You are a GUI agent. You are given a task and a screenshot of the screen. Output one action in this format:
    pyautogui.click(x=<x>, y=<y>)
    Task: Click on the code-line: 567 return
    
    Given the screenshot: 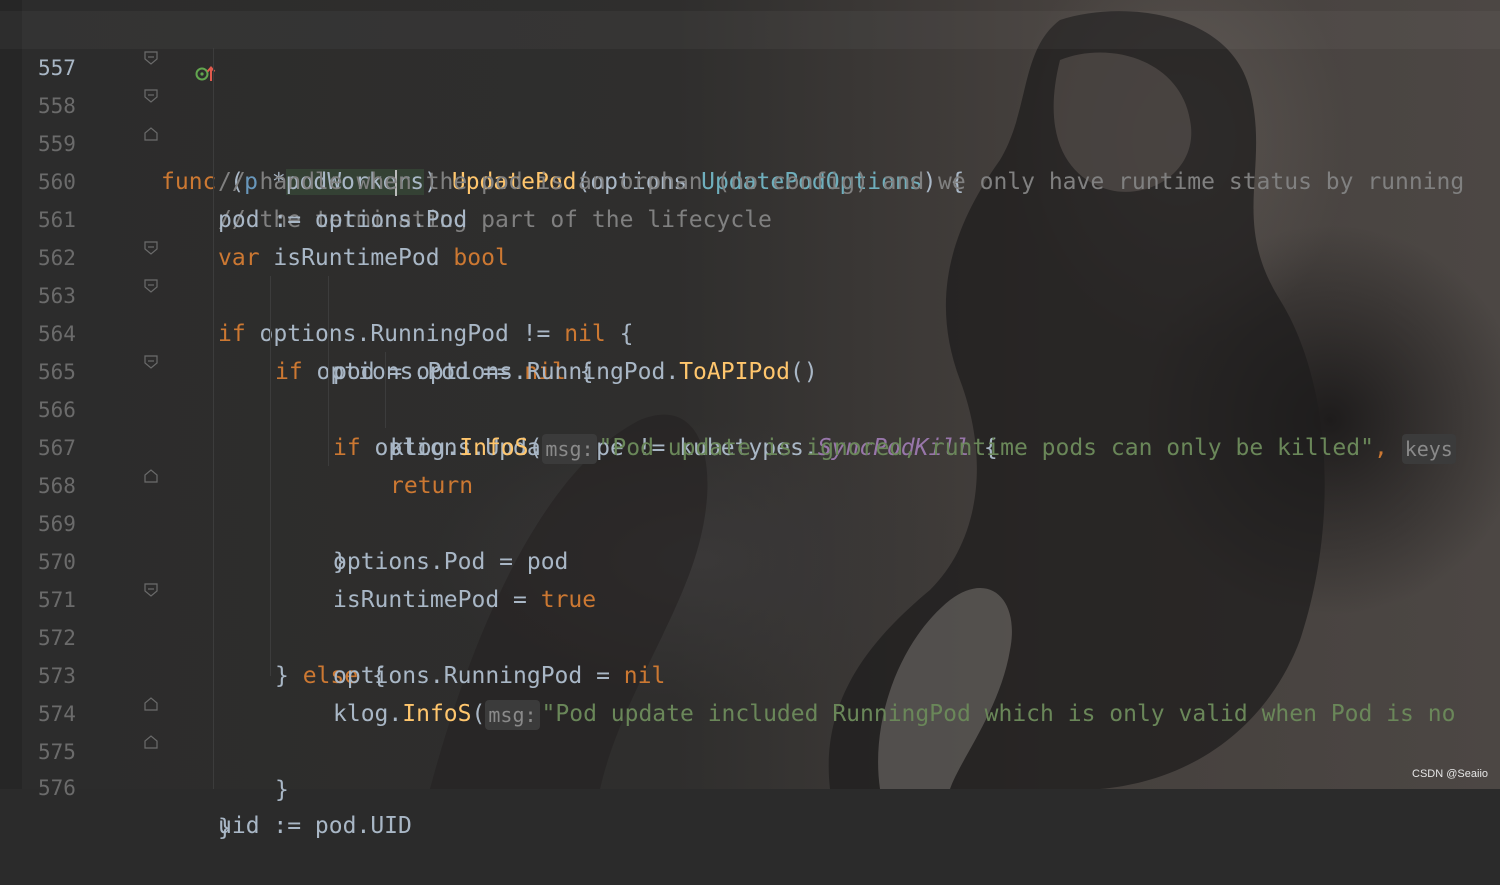 What is the action you would take?
    pyautogui.click(x=750, y=445)
    